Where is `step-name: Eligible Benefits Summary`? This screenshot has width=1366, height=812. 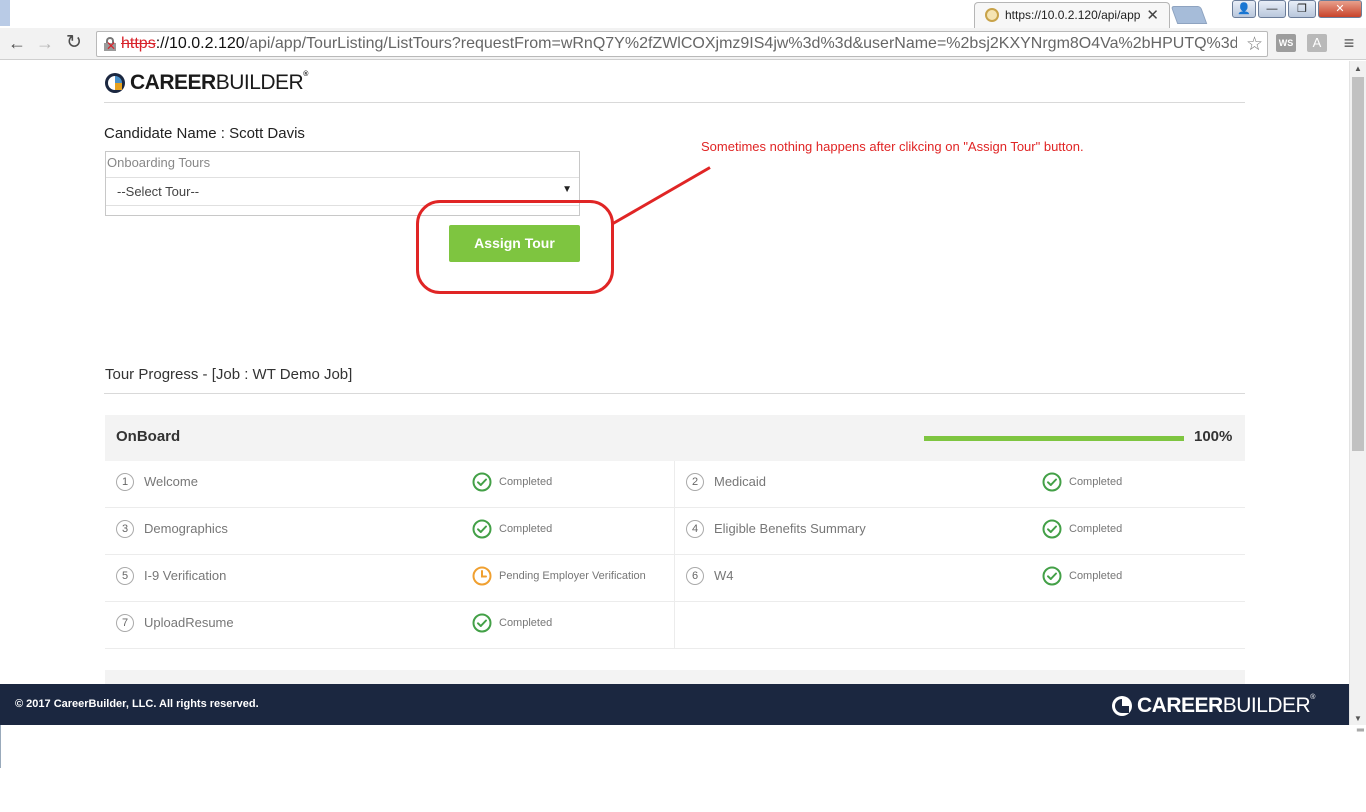 step-name: Eligible Benefits Summary is located at coordinates (790, 528).